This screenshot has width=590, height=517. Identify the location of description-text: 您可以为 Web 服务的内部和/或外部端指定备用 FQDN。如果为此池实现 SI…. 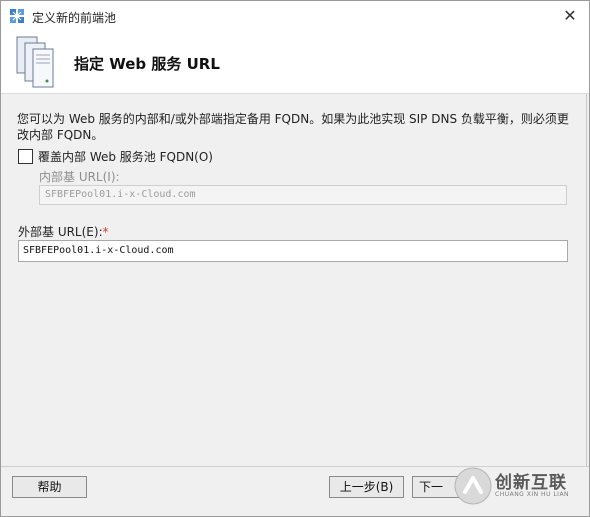
(293, 127).